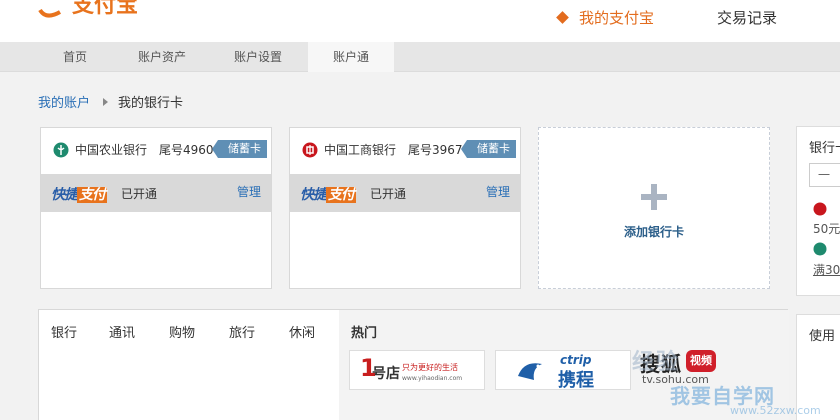 This screenshot has width=840, height=420. What do you see at coordinates (258, 57) in the screenshot?
I see `subnav-item-settings: 账户设置` at bounding box center [258, 57].